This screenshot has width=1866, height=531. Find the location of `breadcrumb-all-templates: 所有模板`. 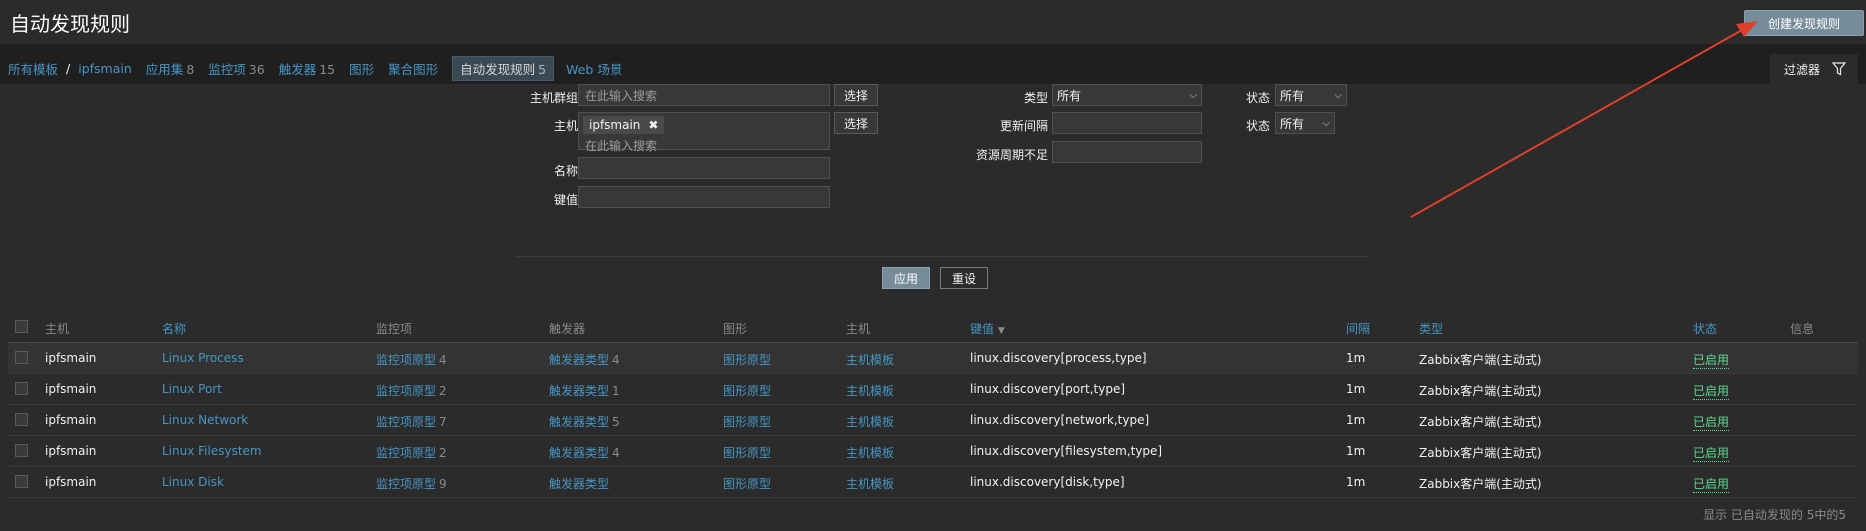

breadcrumb-all-templates: 所有模板 is located at coordinates (33, 68).